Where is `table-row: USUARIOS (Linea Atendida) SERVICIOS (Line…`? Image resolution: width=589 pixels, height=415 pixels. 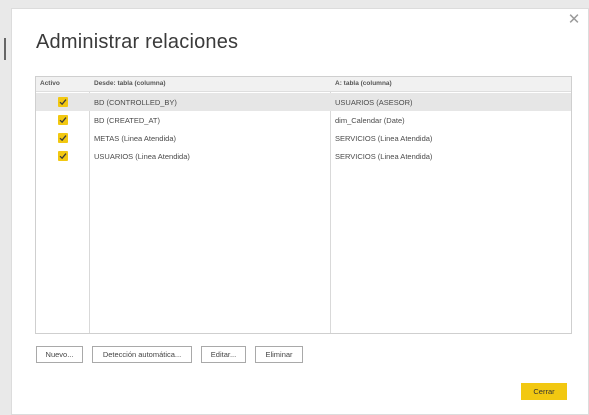
table-row: USUARIOS (Linea Atendida) SERVICIOS (Line… is located at coordinates (303, 156).